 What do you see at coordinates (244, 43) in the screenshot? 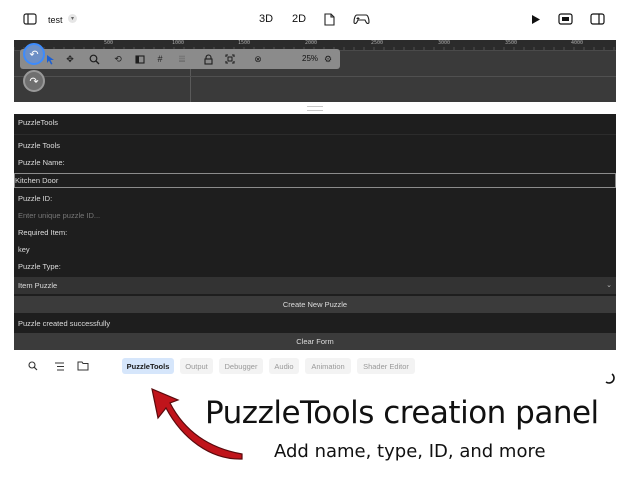
I see `ruler-tick-label: 1500` at bounding box center [244, 43].